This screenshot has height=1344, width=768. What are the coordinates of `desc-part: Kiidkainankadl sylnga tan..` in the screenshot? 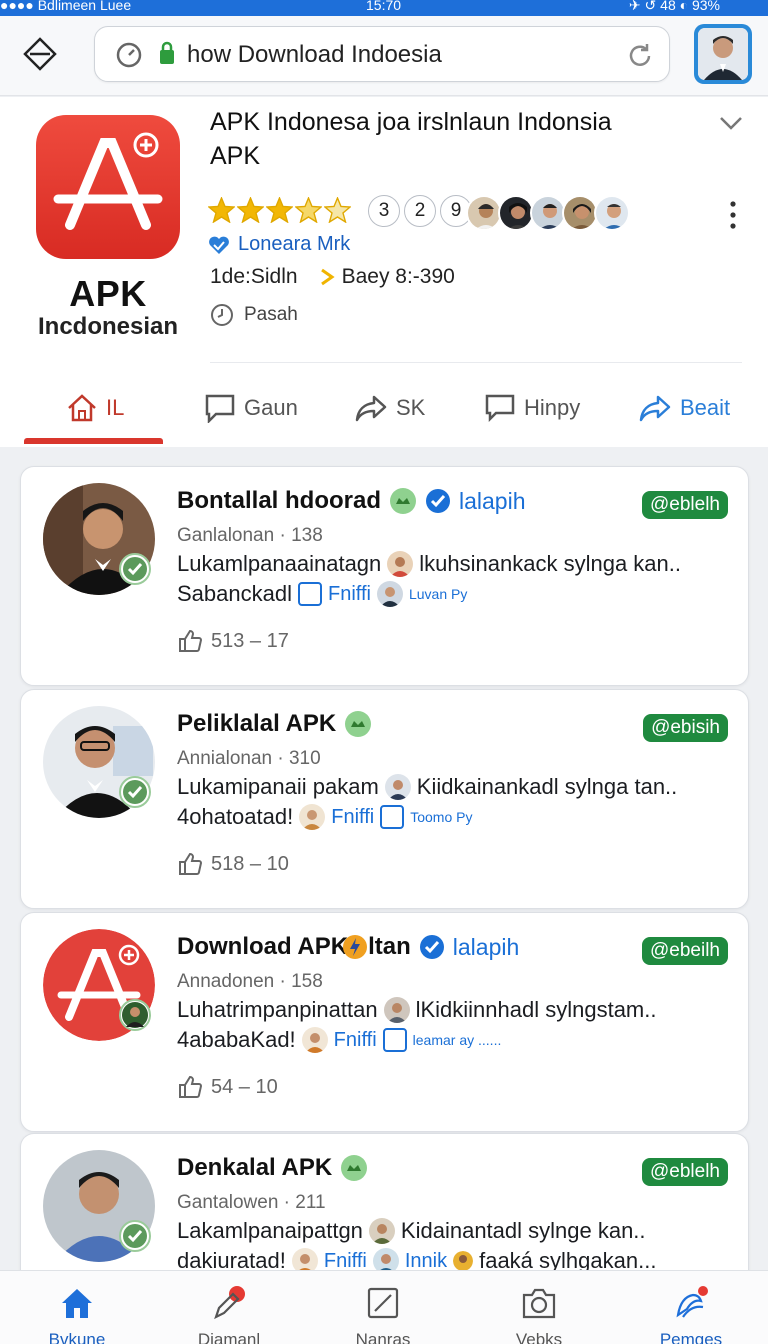 It's located at (547, 786).